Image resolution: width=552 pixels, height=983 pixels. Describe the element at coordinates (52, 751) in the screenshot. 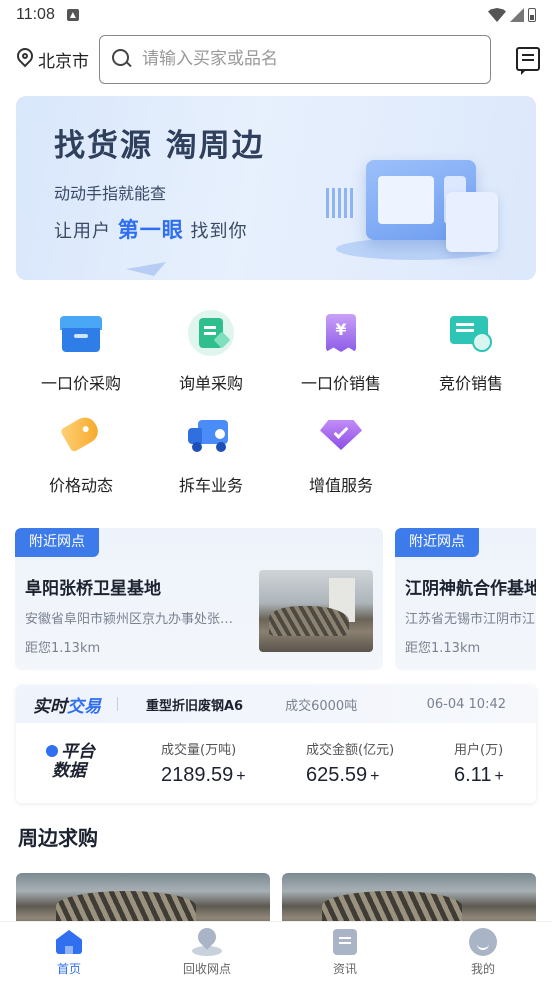

I see `platform-dot-icon` at that location.